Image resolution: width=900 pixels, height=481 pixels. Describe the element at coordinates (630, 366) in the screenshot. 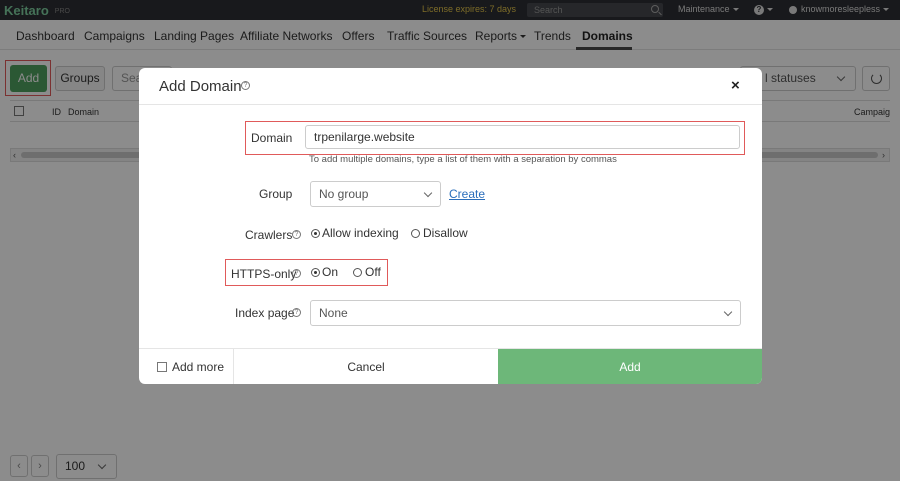

I see `submit-add-button: Add` at that location.